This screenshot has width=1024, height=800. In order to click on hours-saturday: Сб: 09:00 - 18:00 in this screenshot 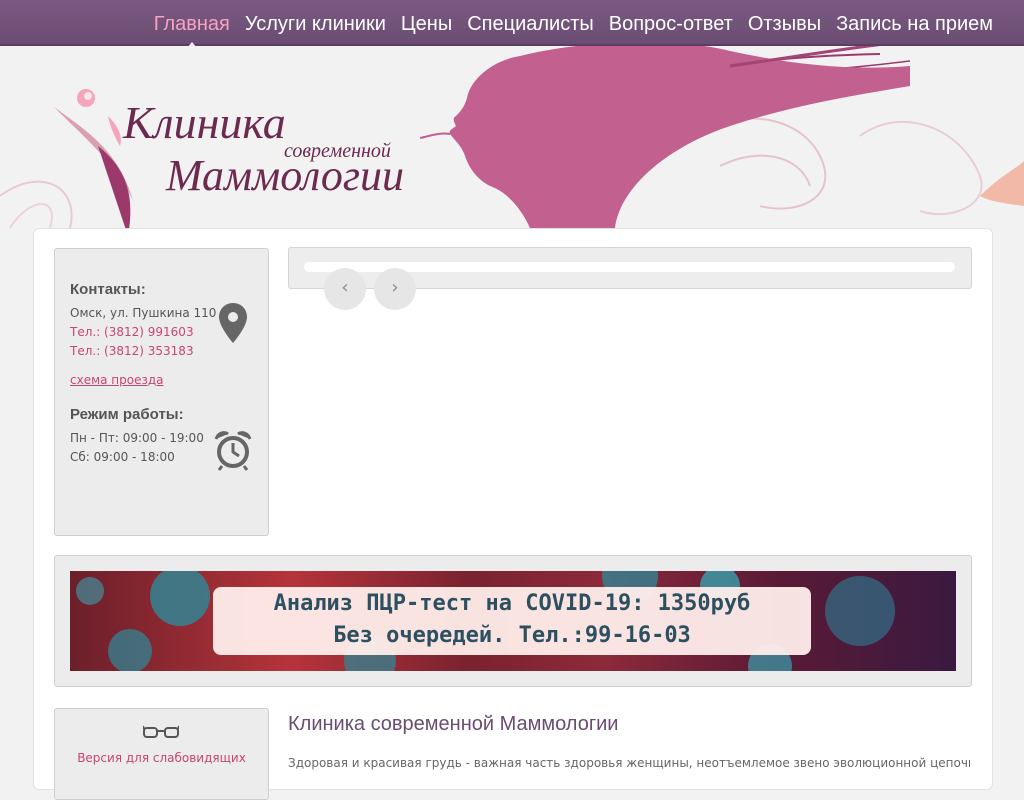, I will do `click(122, 457)`.